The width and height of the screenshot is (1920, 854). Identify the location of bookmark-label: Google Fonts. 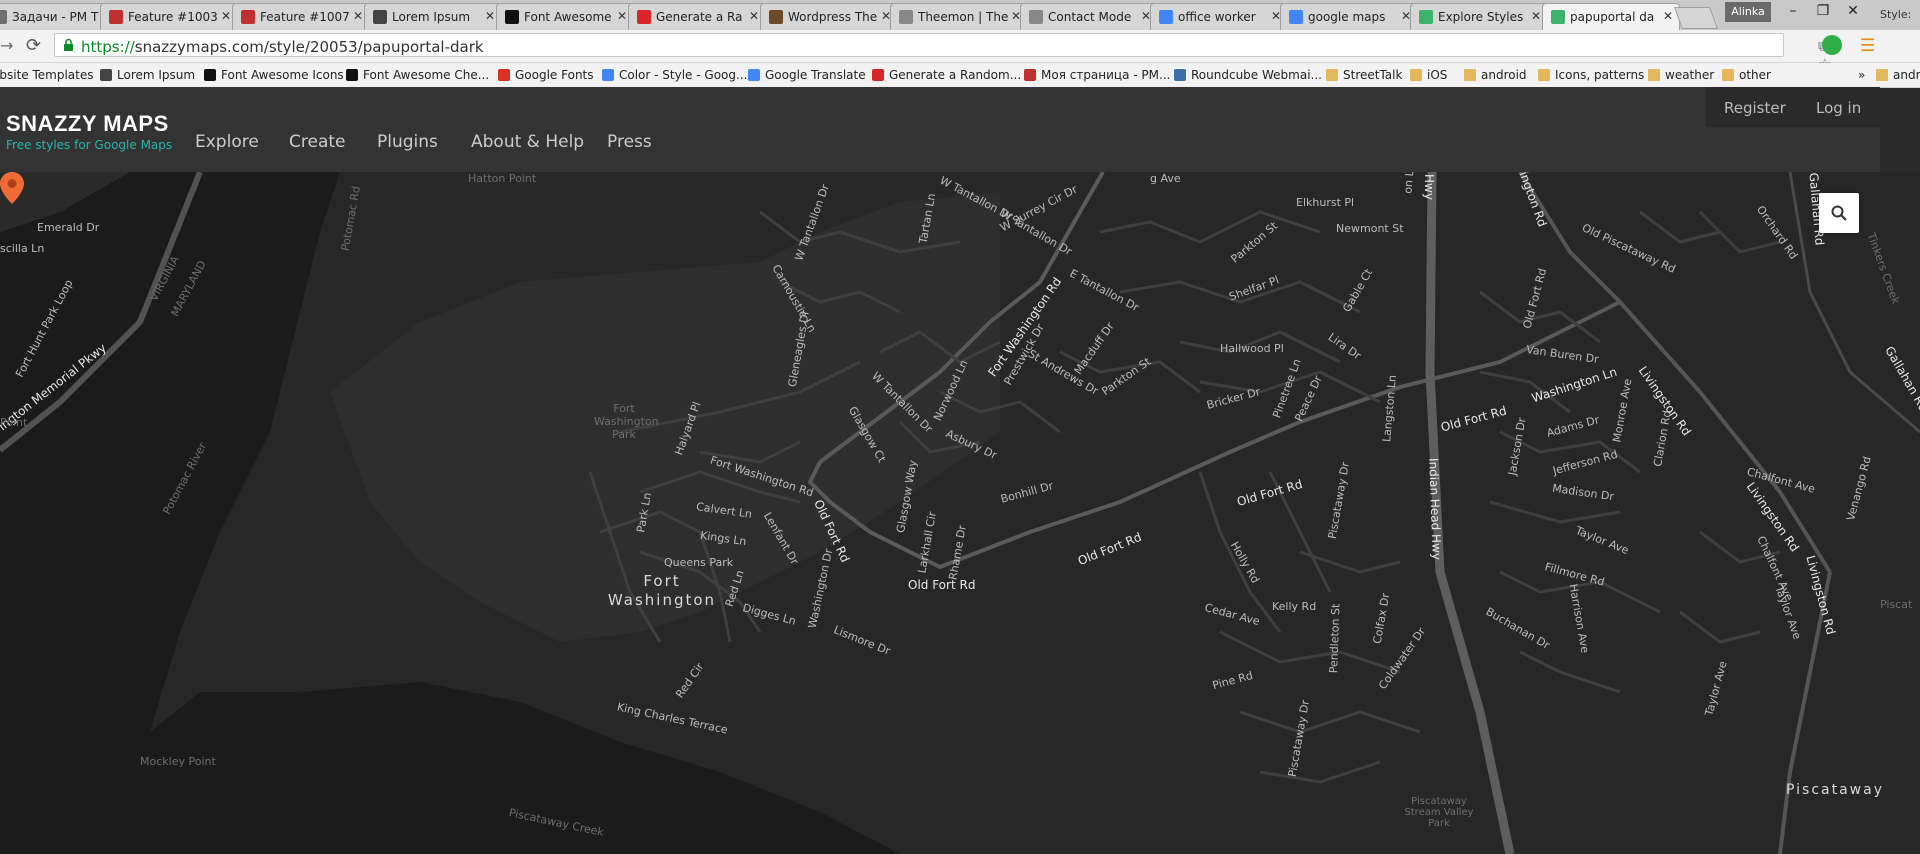
(554, 75).